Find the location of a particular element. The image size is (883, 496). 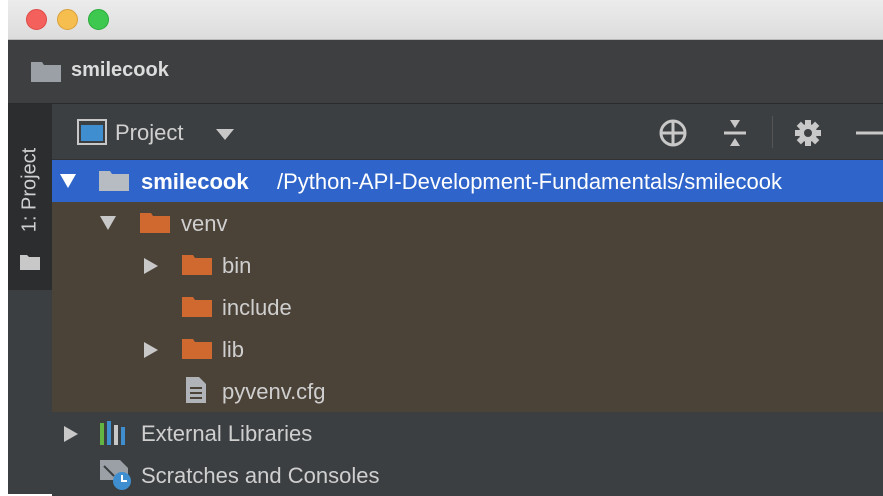

minimize-window-button is located at coordinates (67, 19).